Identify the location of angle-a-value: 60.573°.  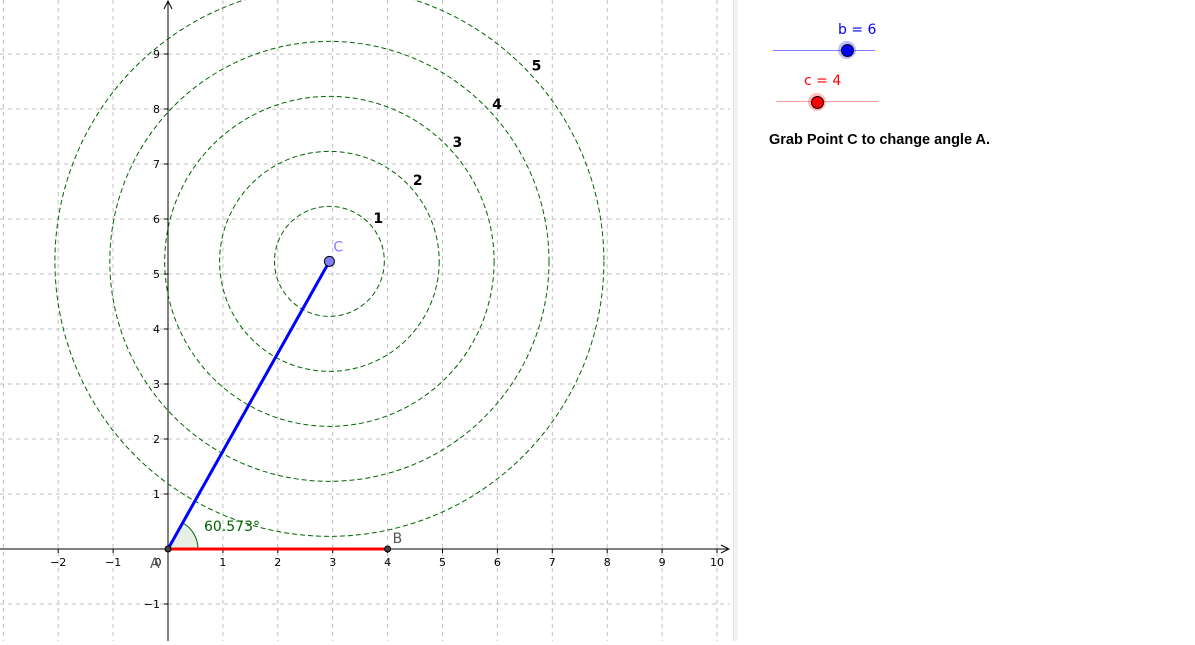
(232, 527).